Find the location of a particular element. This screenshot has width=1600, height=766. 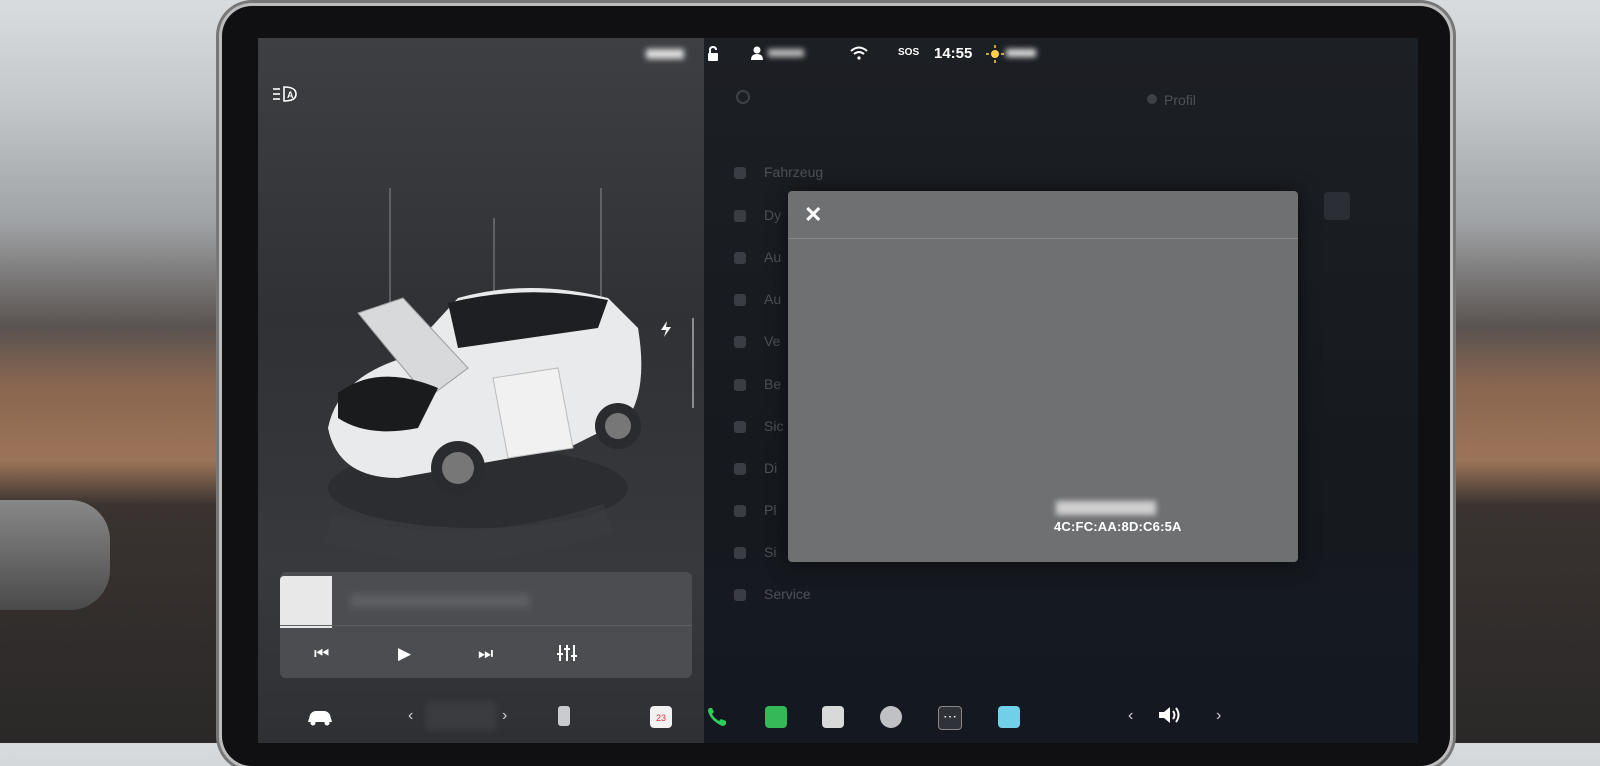

lock-icon is located at coordinates (713, 54).